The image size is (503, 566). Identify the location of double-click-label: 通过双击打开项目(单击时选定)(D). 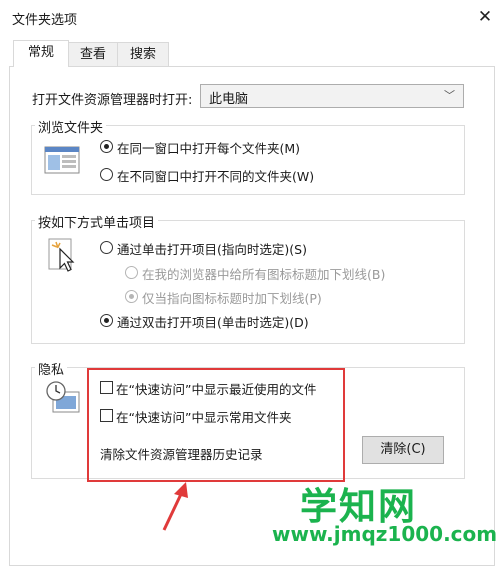
(213, 322).